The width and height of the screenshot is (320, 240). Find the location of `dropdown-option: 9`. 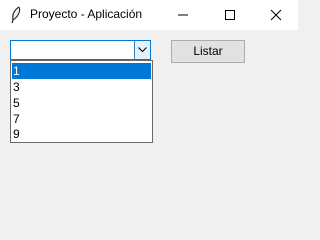

dropdown-option: 9 is located at coordinates (81, 134).